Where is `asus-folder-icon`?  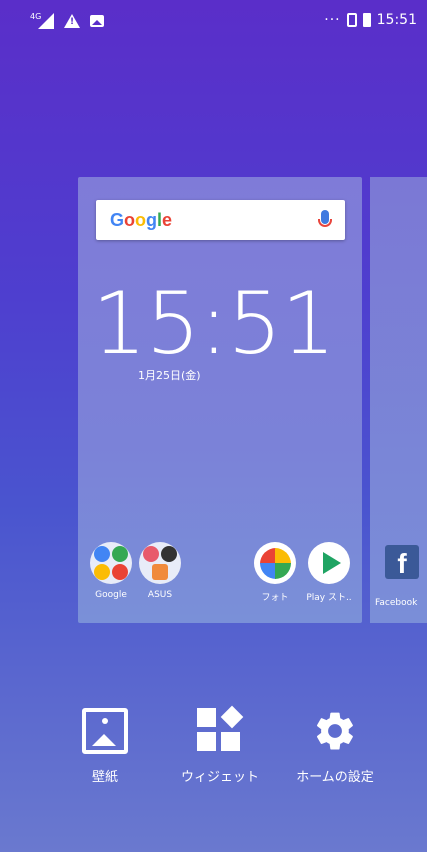
asus-folder-icon is located at coordinates (160, 563).